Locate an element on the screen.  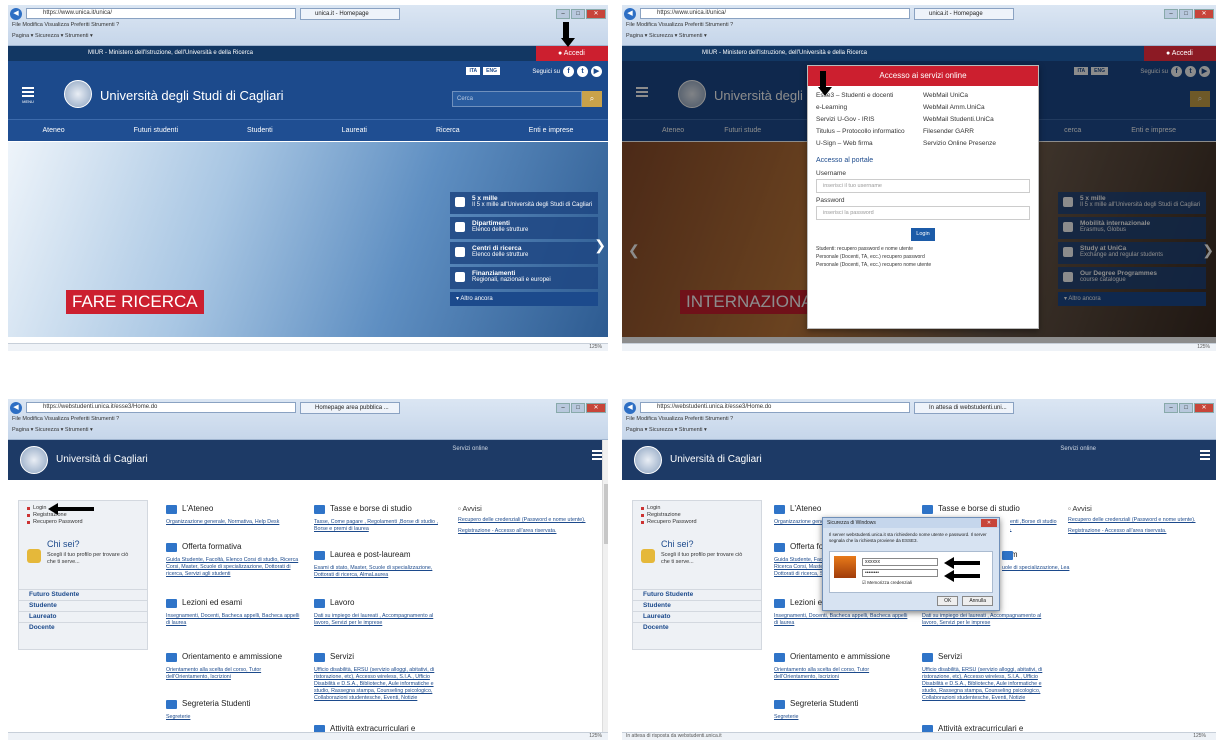
service-esse3-link: Esse3 – Studenti e docenti is located at coordinates (869, 95).